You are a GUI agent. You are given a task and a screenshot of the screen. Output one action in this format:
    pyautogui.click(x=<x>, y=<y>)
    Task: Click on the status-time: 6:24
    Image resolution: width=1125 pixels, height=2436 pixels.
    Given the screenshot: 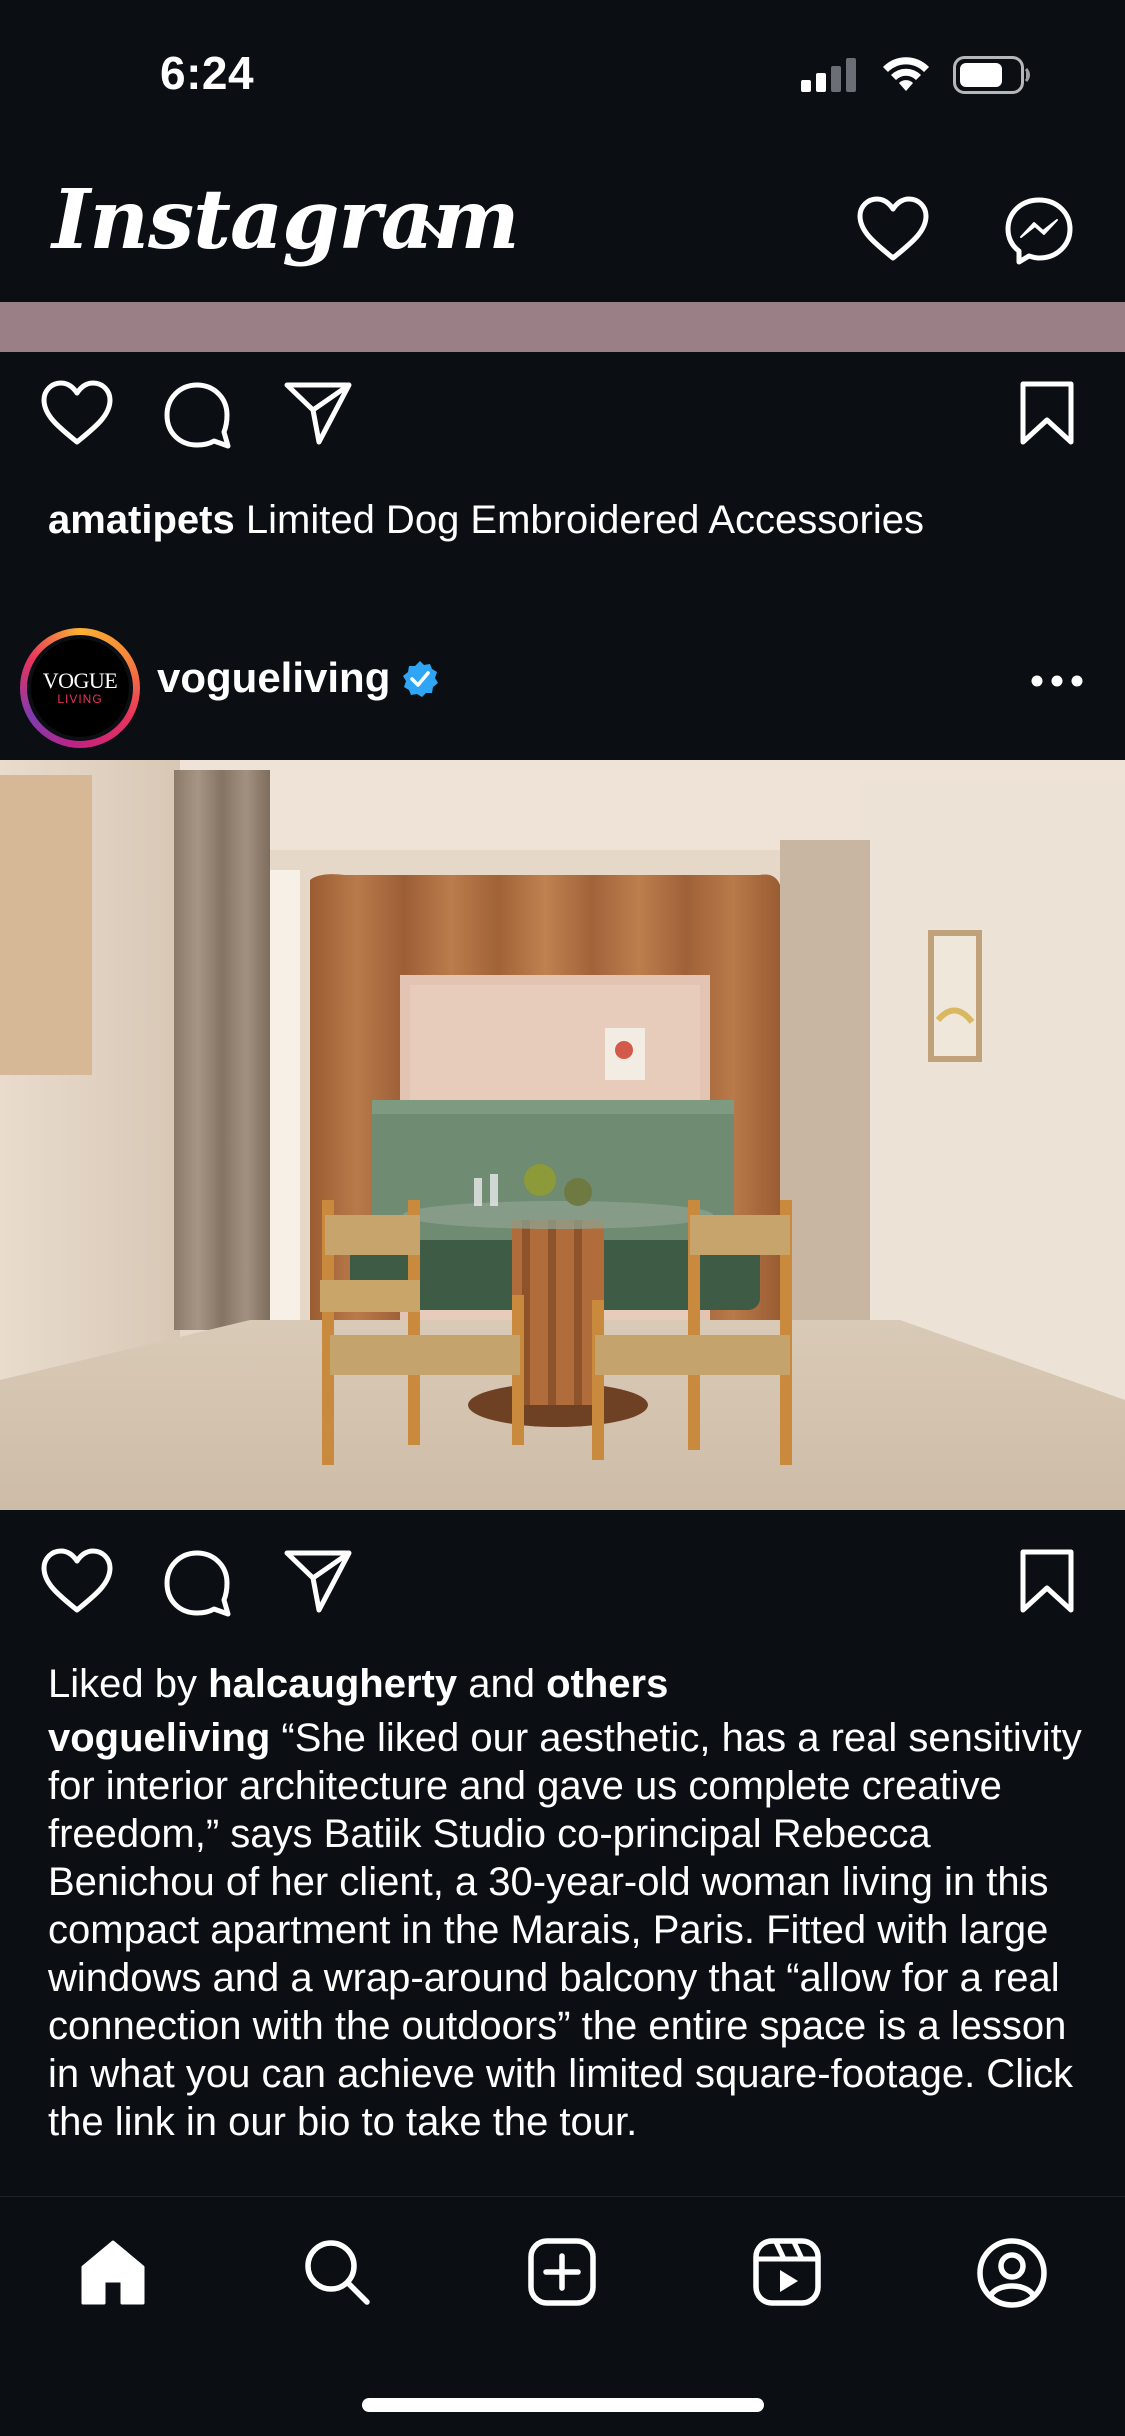 What is the action you would take?
    pyautogui.click(x=207, y=73)
    